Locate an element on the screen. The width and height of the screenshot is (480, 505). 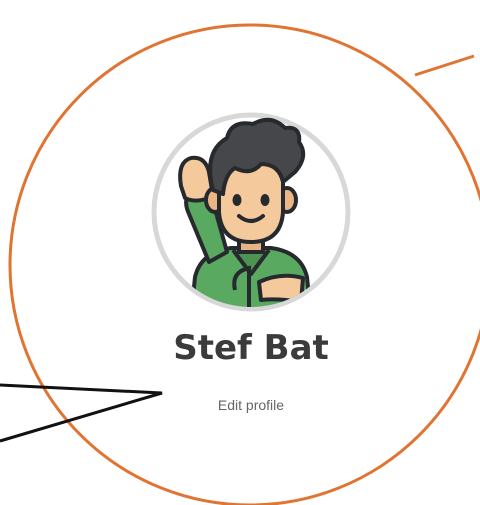
callout-pointer-line-top-right is located at coordinates (444, 65).